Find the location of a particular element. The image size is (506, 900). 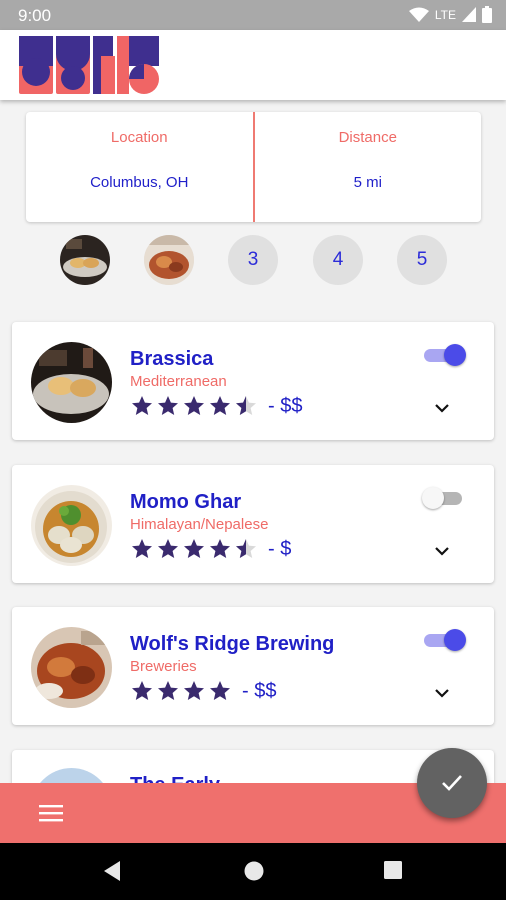

wifi-icon is located at coordinates (418, 14).